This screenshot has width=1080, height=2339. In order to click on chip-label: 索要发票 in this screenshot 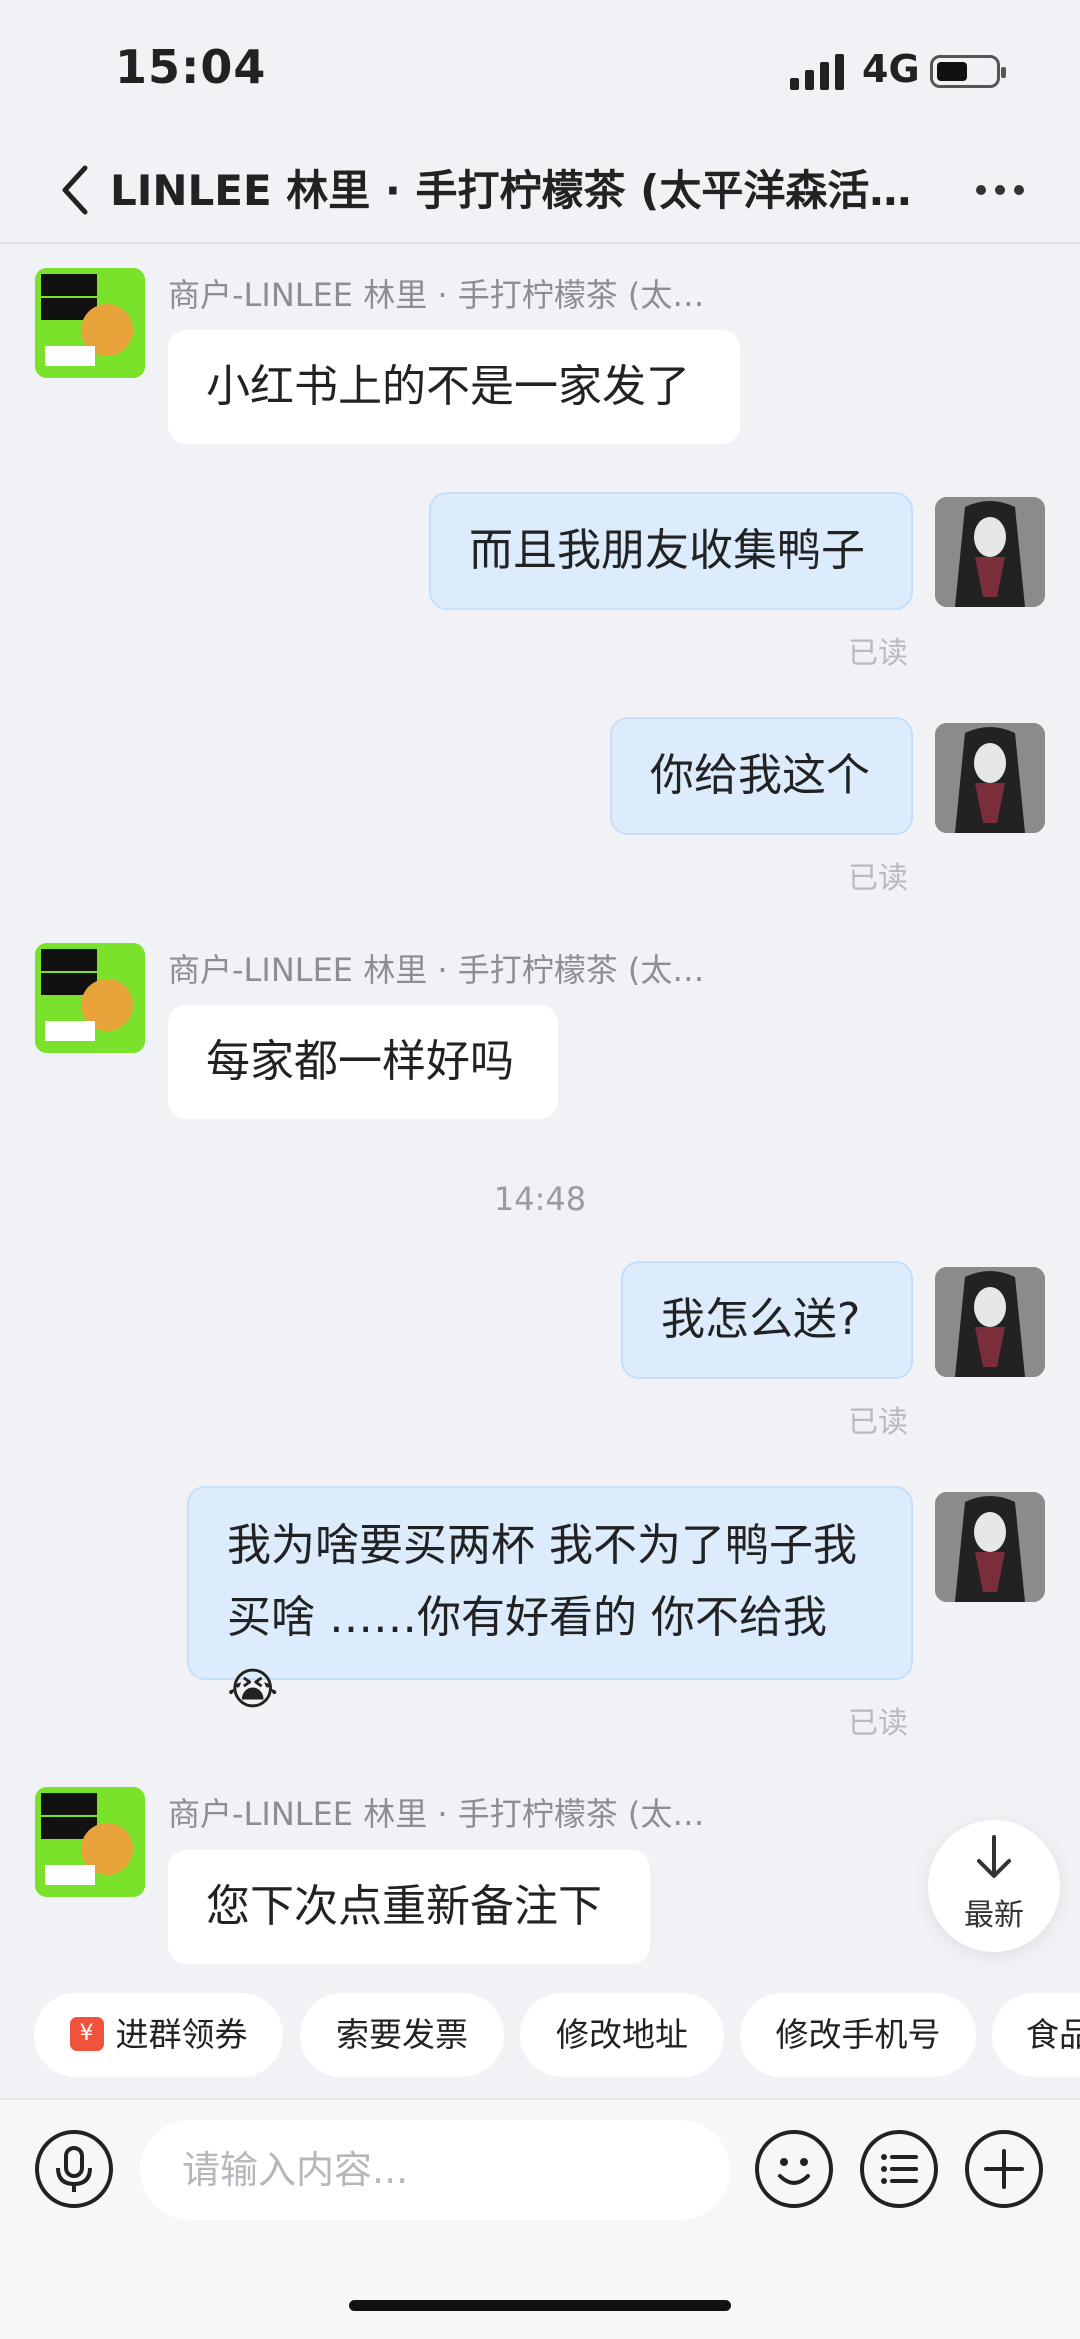, I will do `click(402, 2034)`.